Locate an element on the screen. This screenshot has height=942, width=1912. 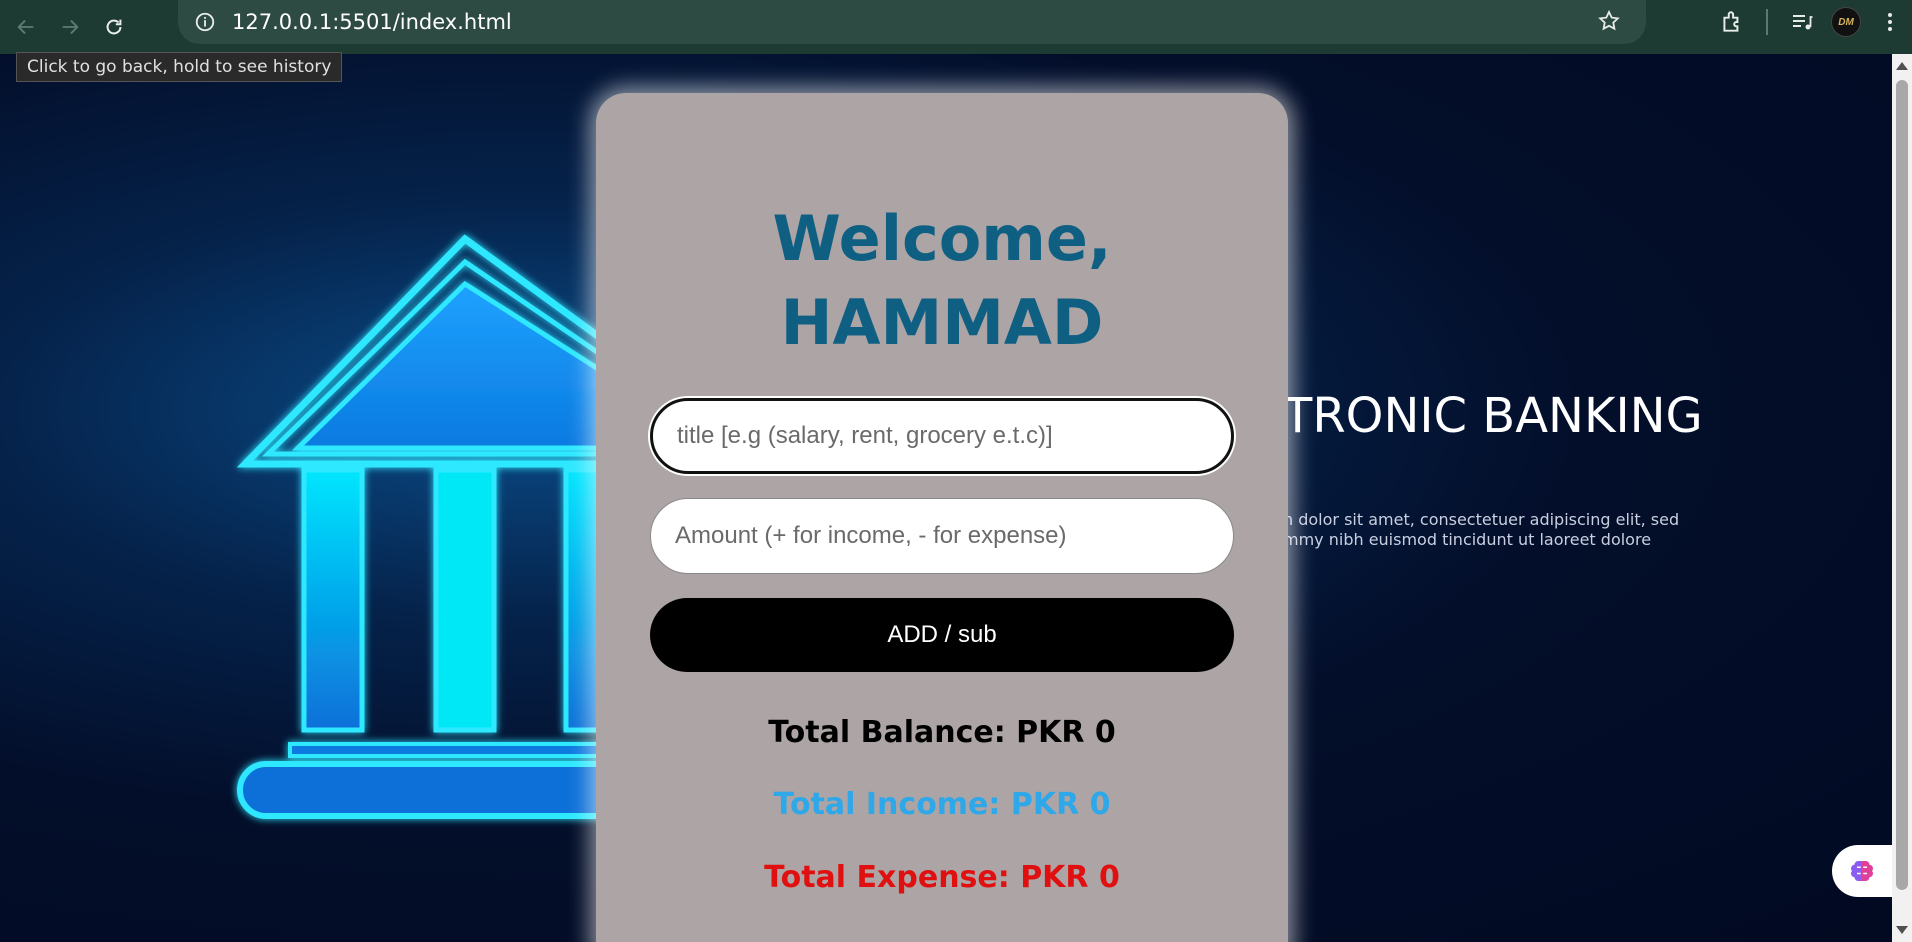
scroll-thumb is located at coordinates (1902, 485).